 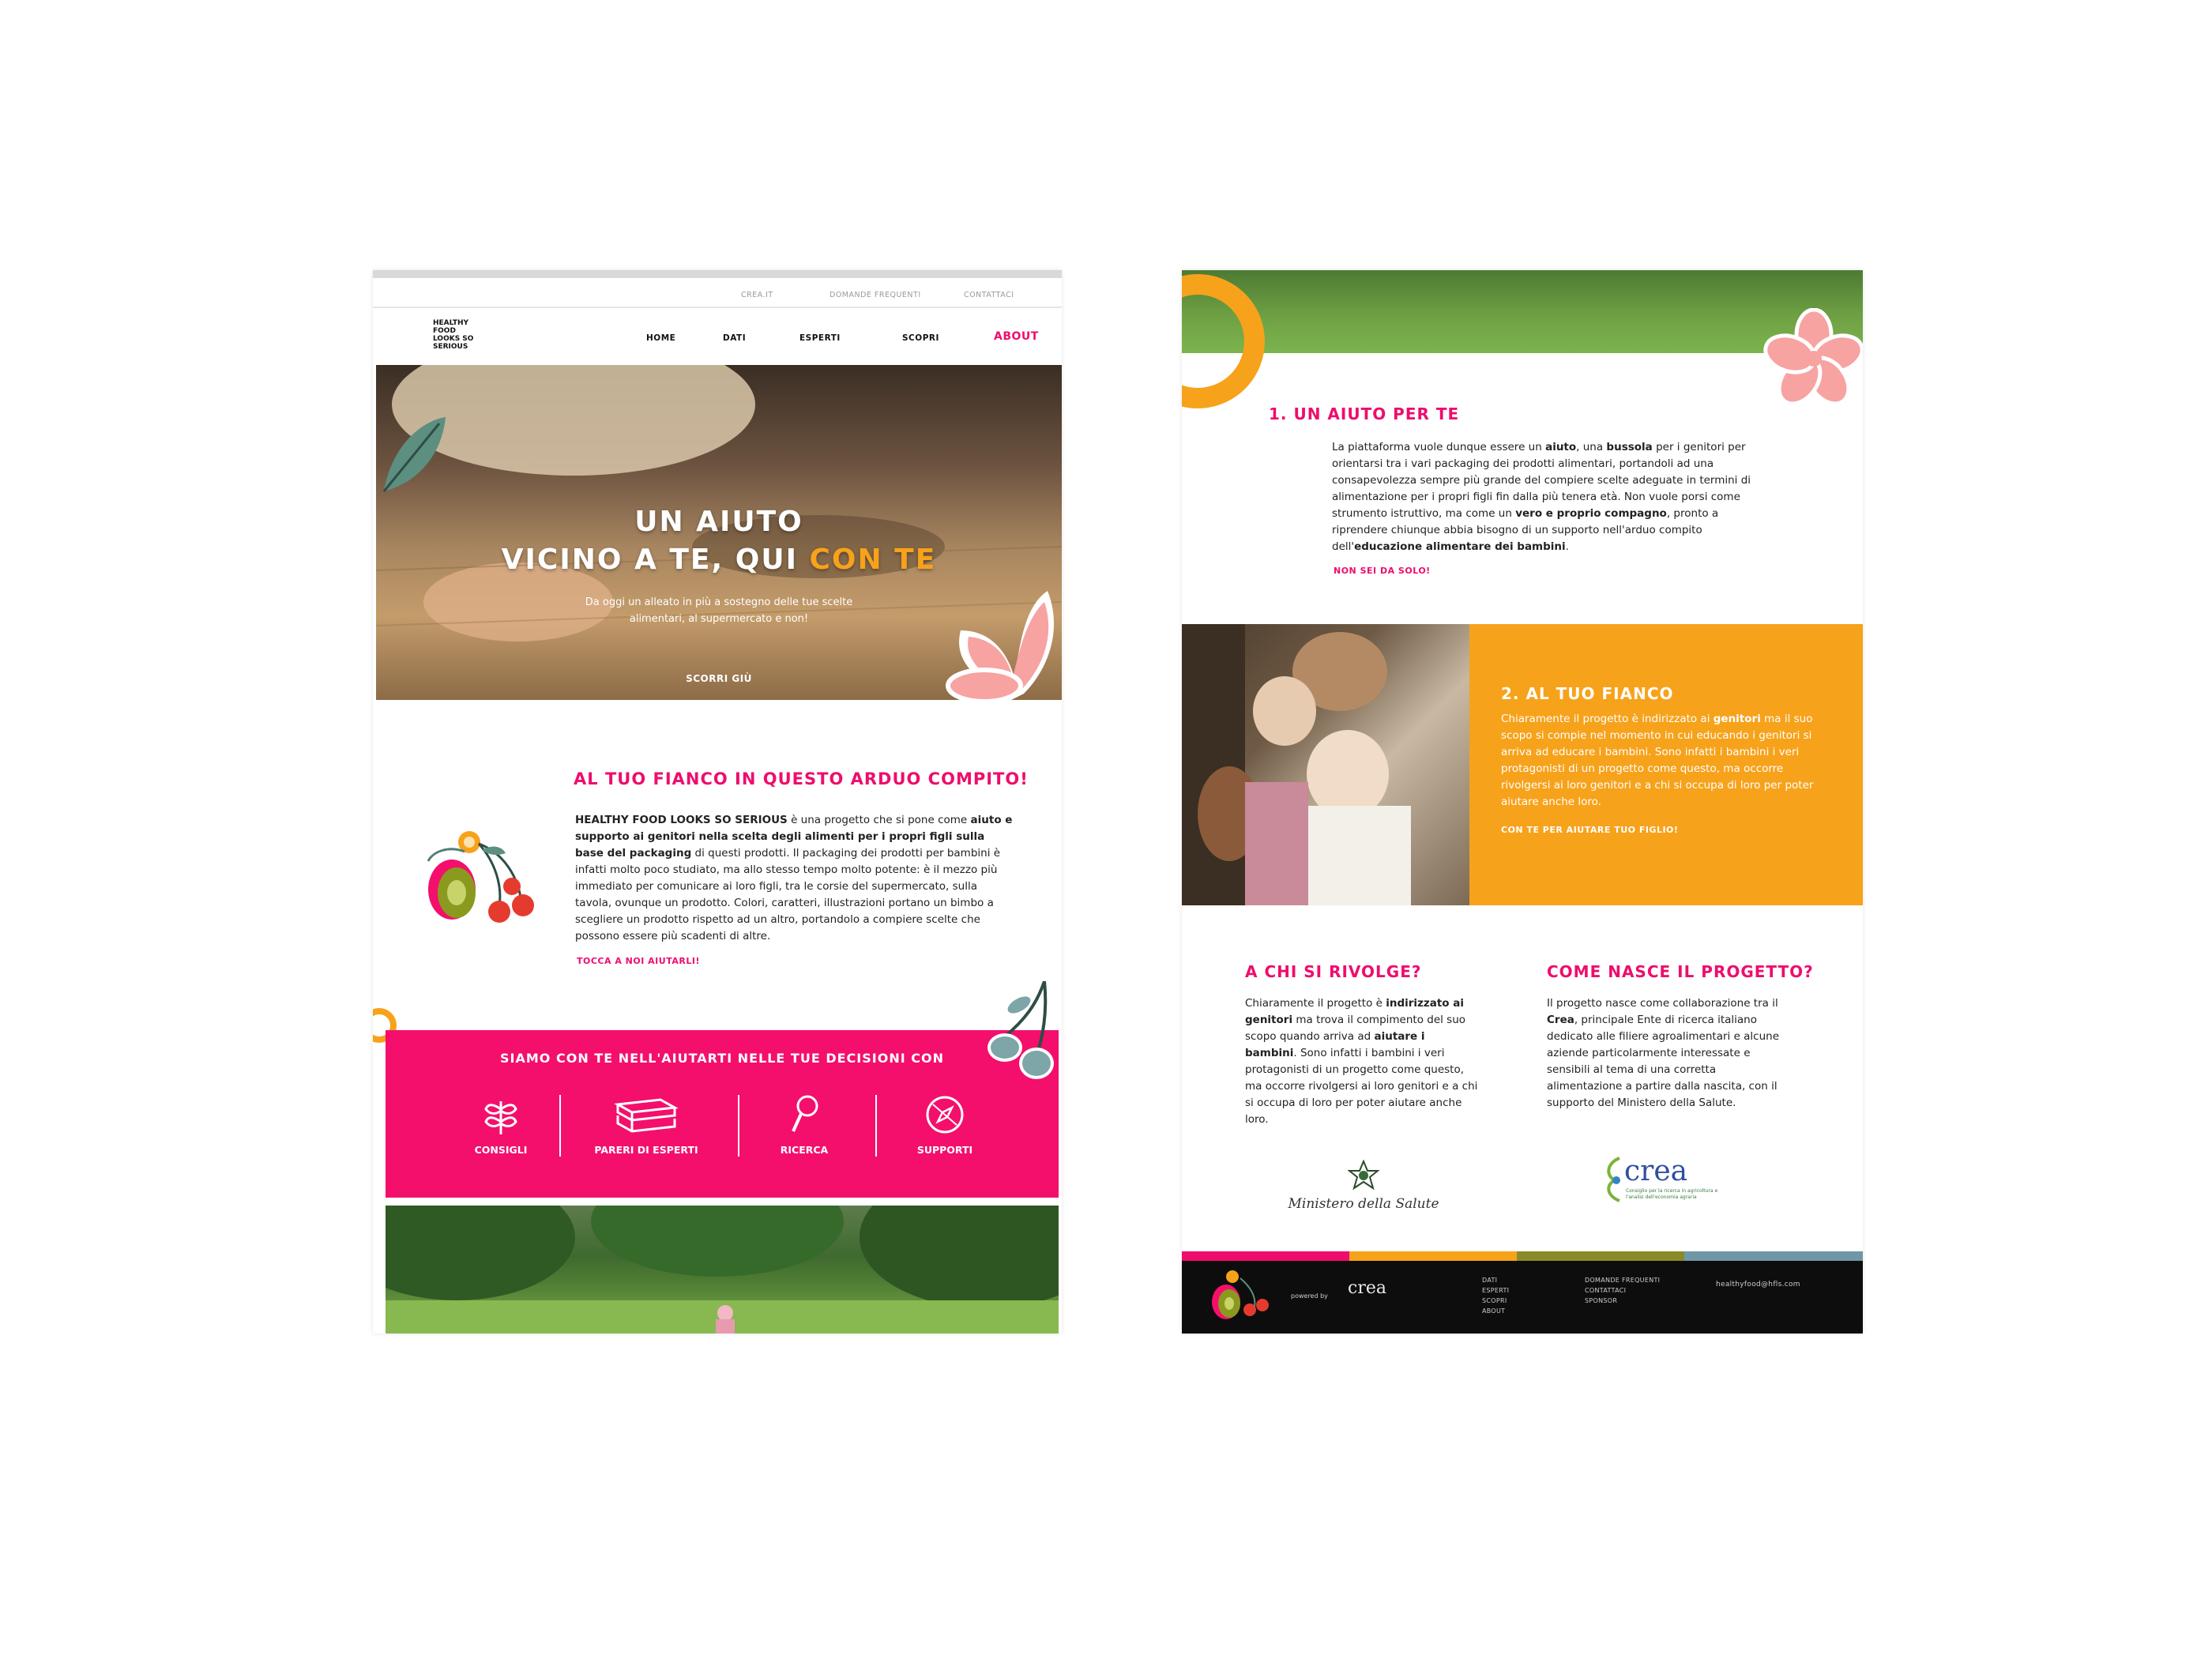 I want to click on col-left-title: A CHI SI RIVOLGE?, so click(x=1333, y=971).